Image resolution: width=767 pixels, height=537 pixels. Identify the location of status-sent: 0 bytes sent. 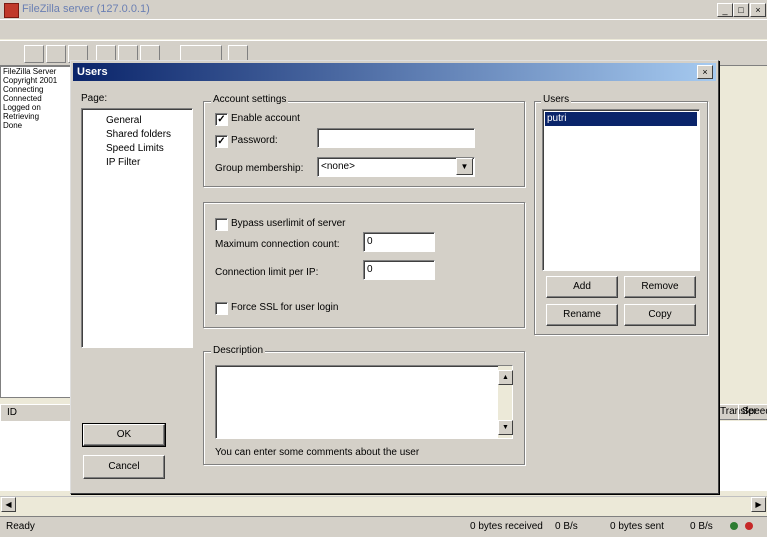
(637, 526).